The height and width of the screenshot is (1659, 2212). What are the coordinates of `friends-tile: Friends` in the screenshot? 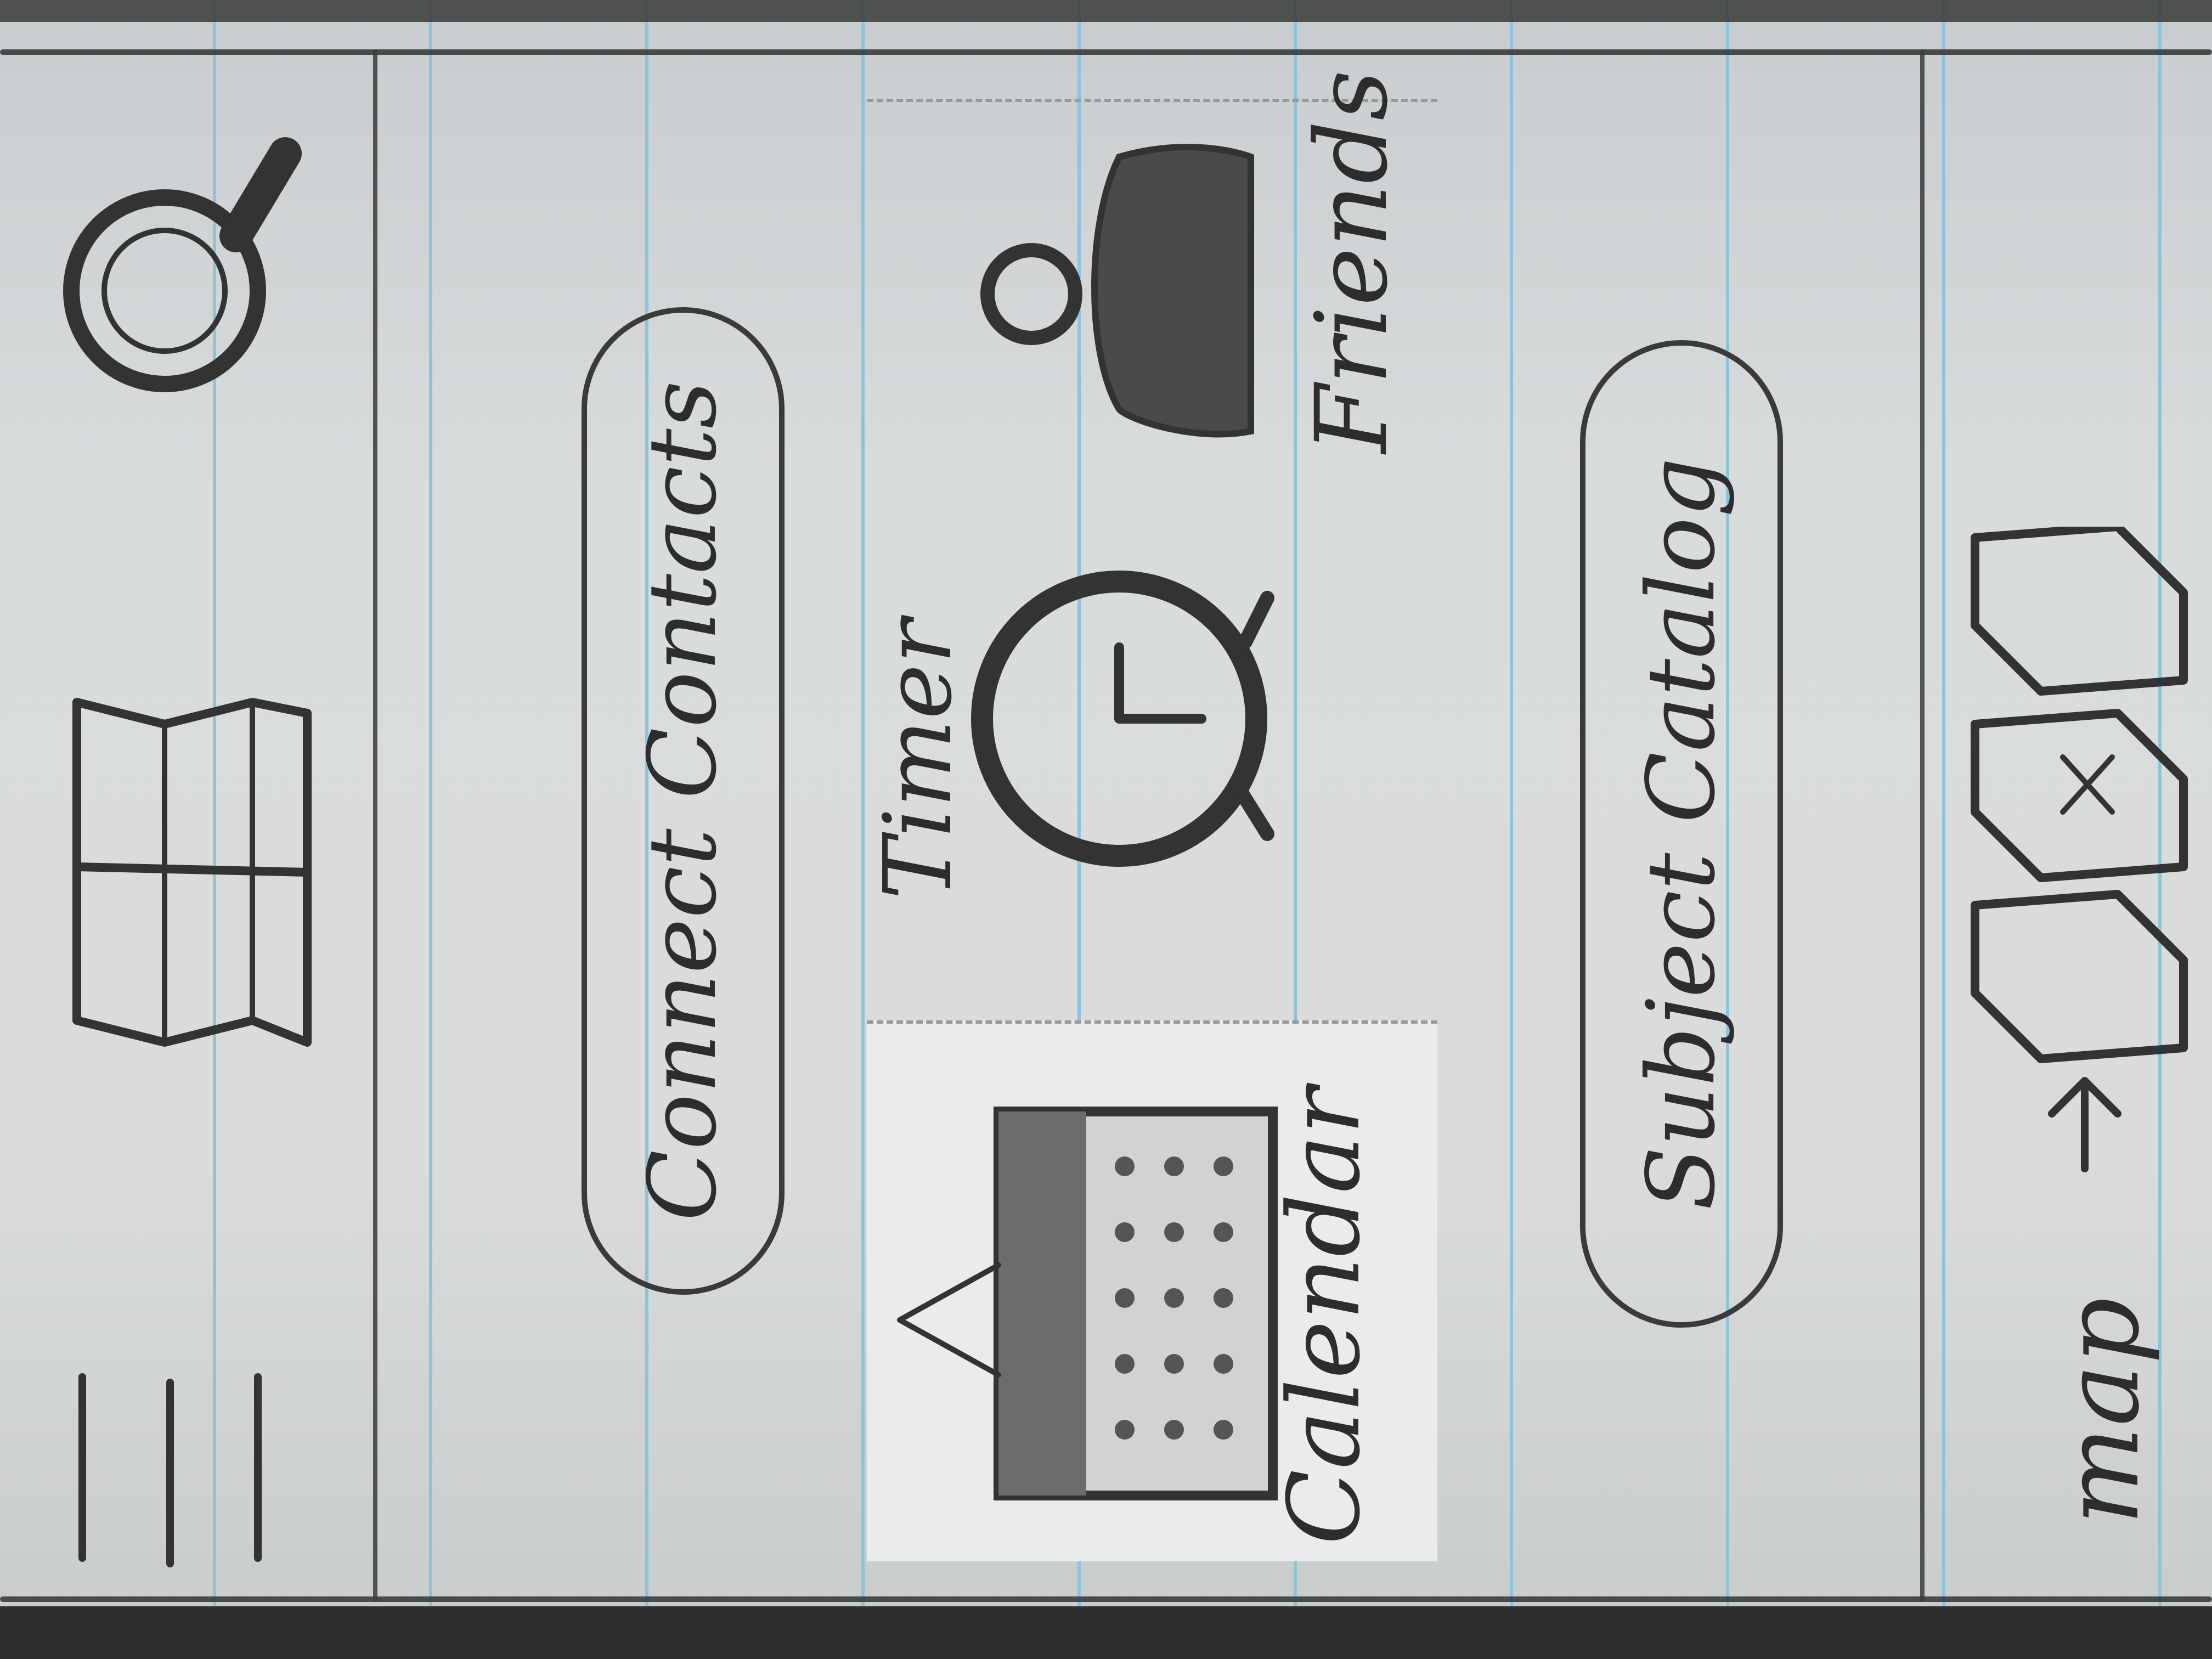 It's located at (1152, 261).